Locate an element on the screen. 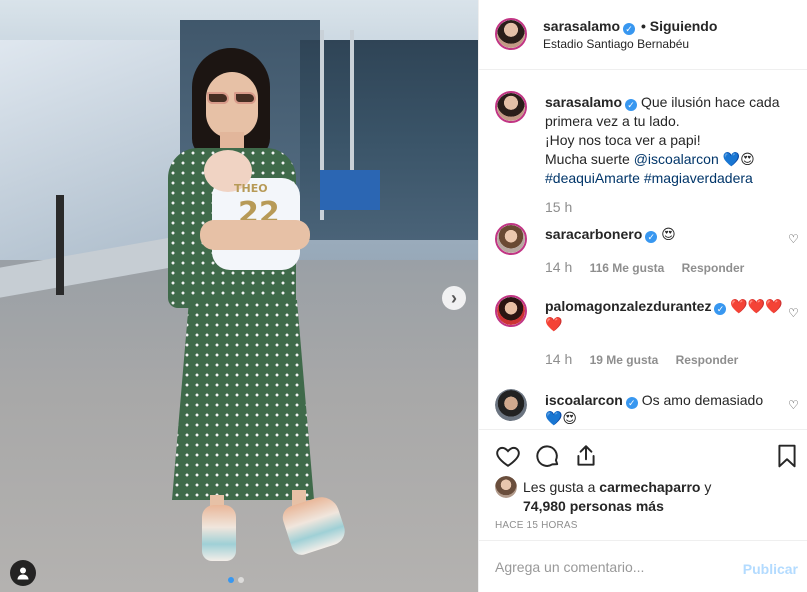  comment-username: palomagonzalezdurantez is located at coordinates (628, 306).